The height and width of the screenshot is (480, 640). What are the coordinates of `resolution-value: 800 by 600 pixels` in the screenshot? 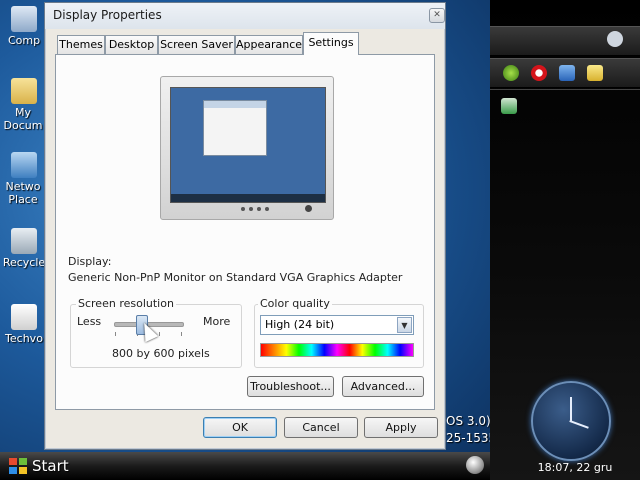 It's located at (161, 353).